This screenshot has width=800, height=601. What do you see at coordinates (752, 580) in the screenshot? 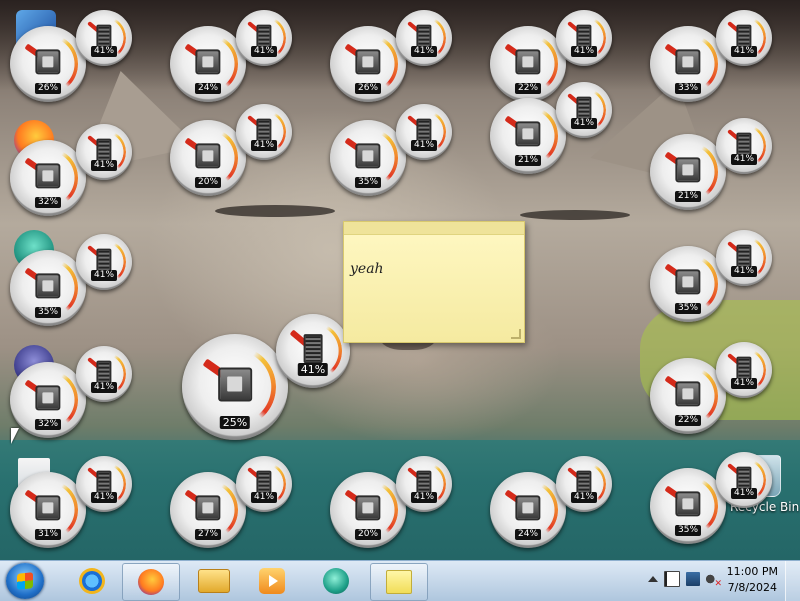
I see `clock: 11:00 PM 7/8/2024` at bounding box center [752, 580].